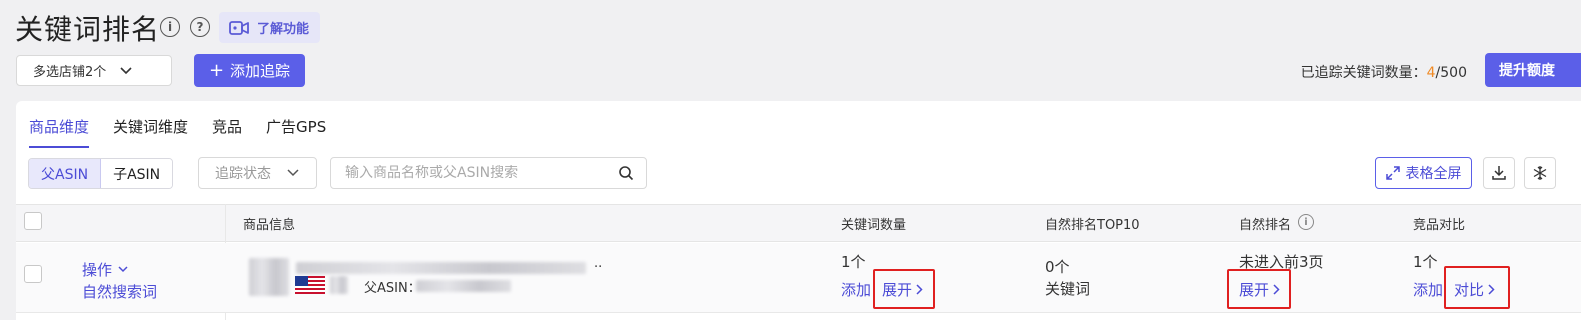 The width and height of the screenshot is (1581, 320). Describe the element at coordinates (200, 27) in the screenshot. I see `help-icon: ?` at that location.